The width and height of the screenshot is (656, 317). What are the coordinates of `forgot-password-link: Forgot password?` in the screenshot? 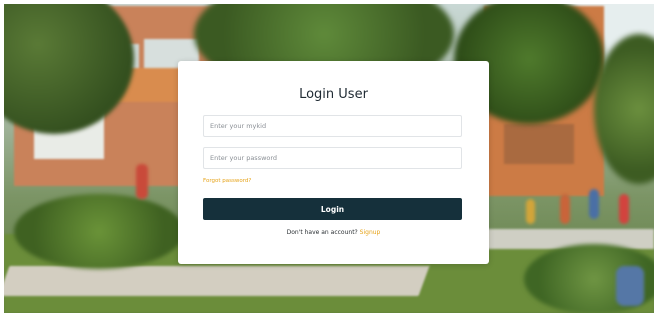 It's located at (227, 181).